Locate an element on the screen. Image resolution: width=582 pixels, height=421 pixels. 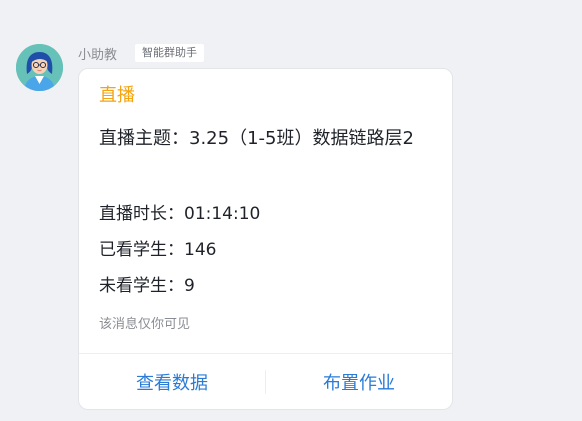
card-title: 直播 is located at coordinates (117, 95).